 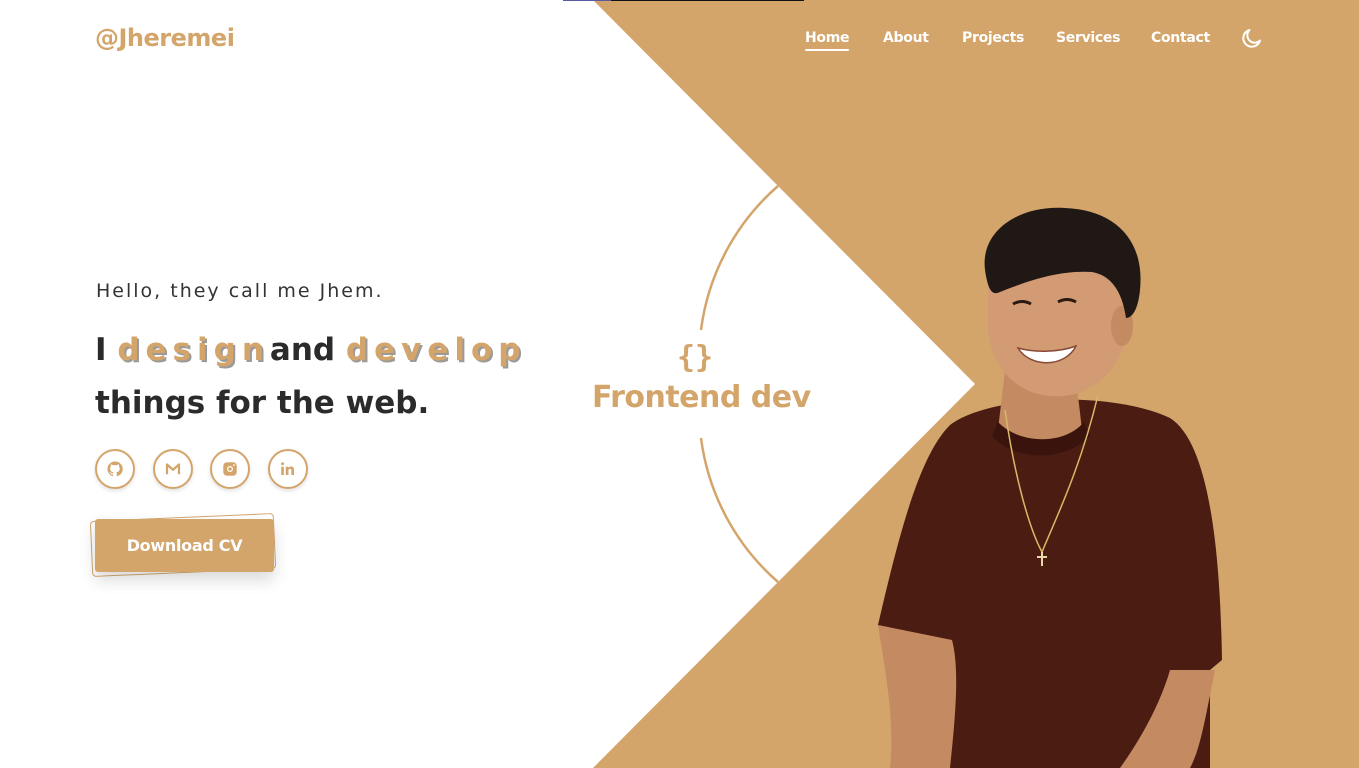 I want to click on headline-accent-develop: develop, so click(x=436, y=350).